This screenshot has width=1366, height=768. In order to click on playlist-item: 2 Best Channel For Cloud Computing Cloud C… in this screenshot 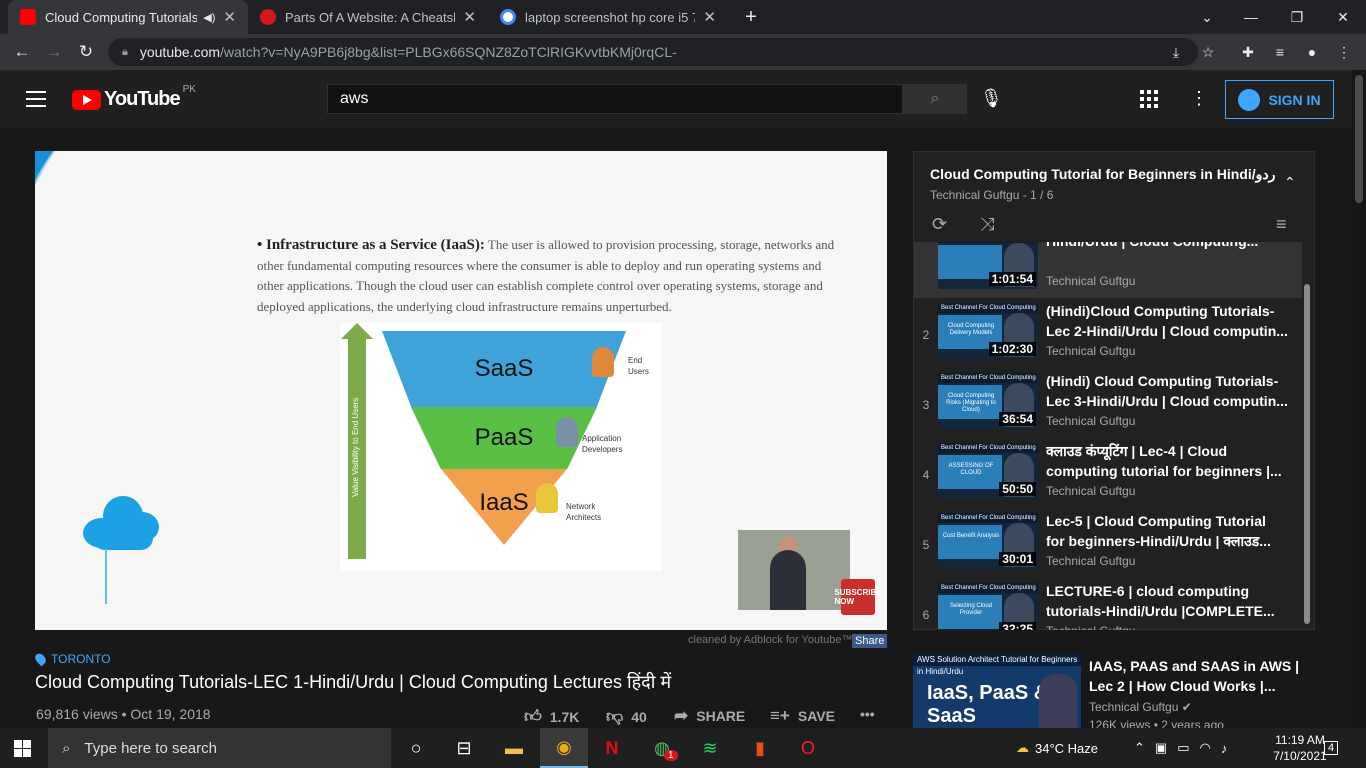, I will do `click(1108, 333)`.